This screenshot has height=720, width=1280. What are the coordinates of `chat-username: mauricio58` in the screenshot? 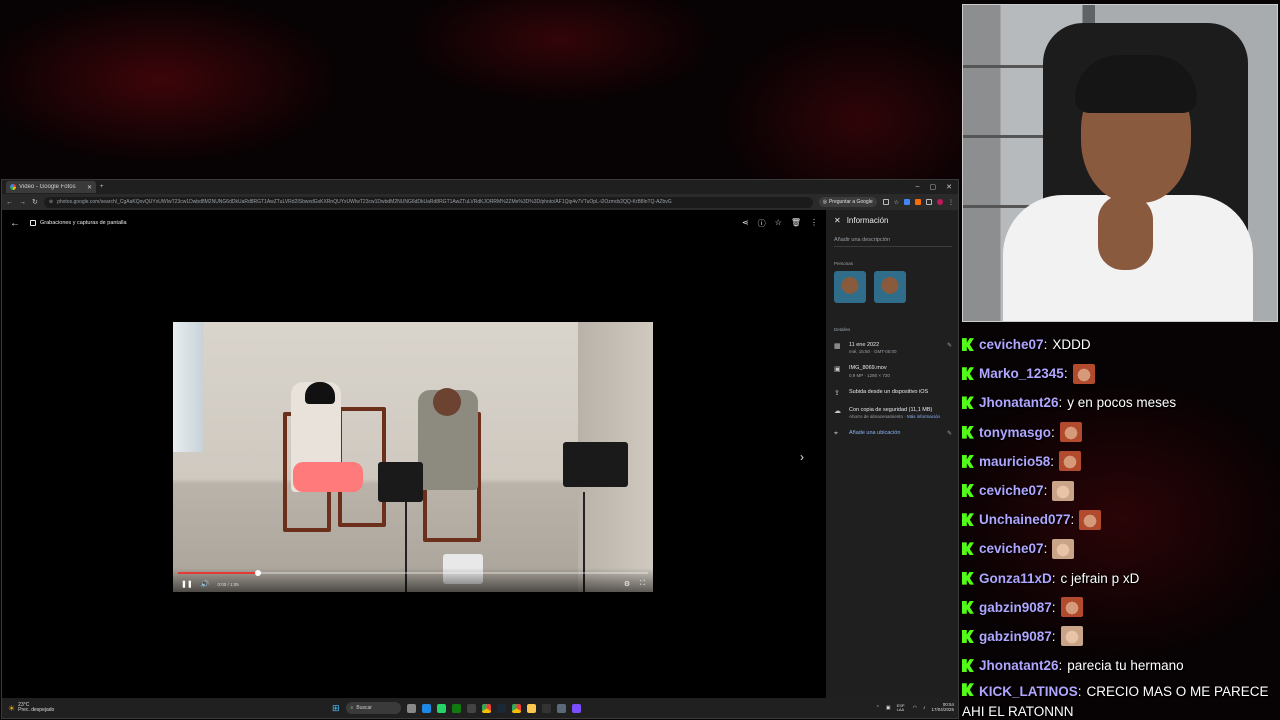 It's located at (1014, 461).